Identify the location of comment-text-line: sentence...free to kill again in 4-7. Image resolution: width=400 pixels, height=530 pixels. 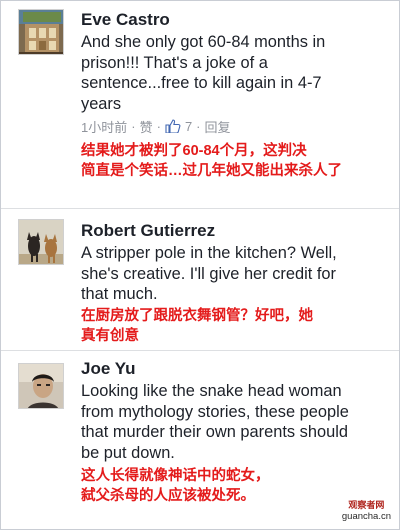
(201, 83).